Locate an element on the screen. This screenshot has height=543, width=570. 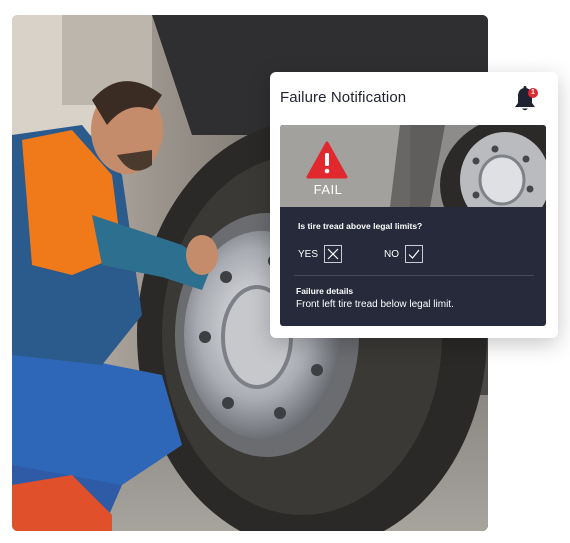
option-no: NO is located at coordinates (403, 254).